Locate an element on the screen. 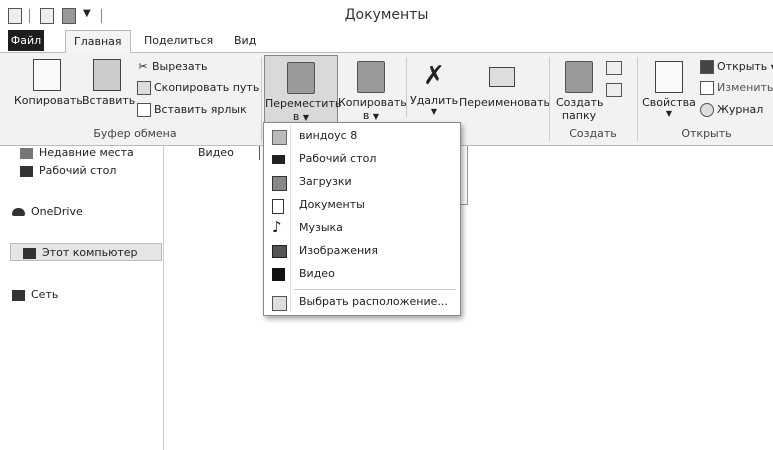 The width and height of the screenshot is (773, 450). move-to-label: Переместить is located at coordinates (303, 103).